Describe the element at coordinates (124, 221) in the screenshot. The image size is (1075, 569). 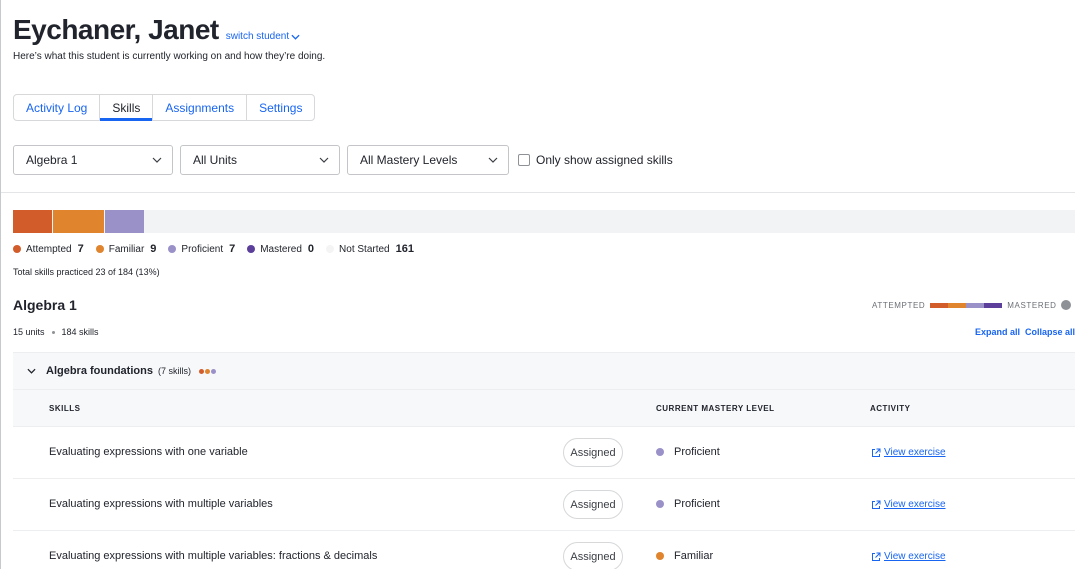
I see `progress-segment-proficient` at that location.